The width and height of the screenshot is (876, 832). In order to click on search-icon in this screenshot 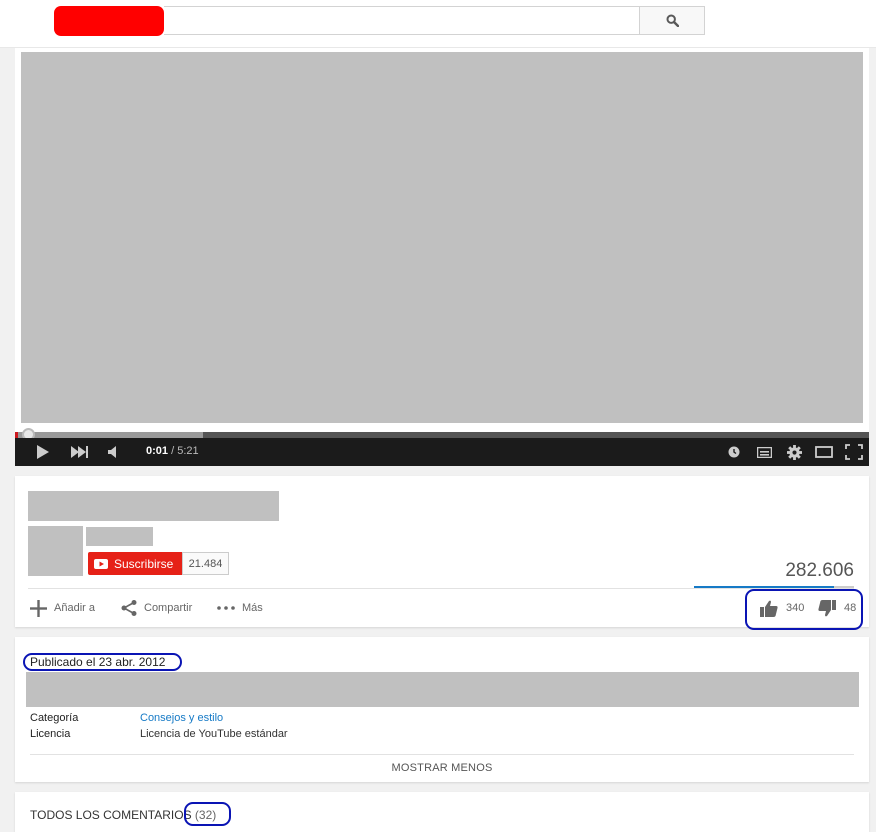, I will do `click(672, 20)`.